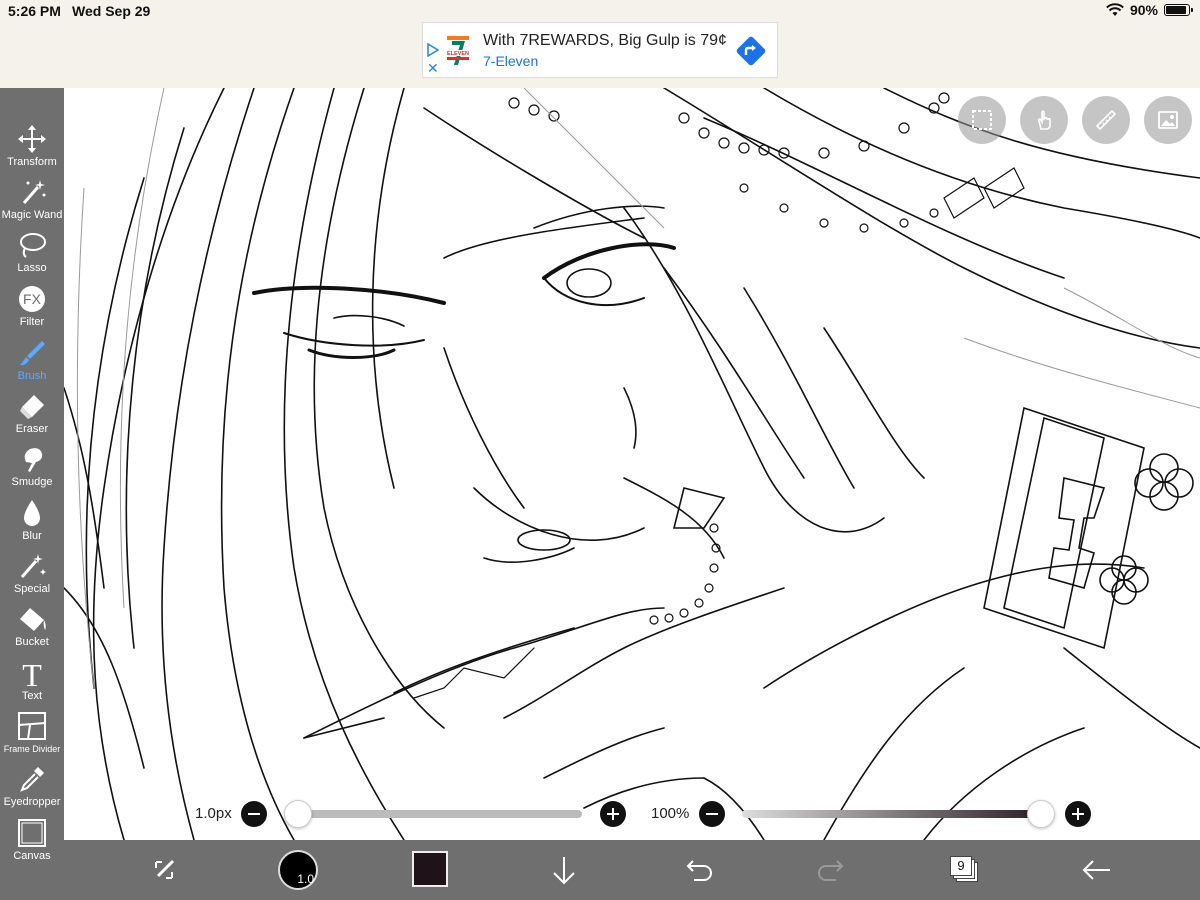 Image resolution: width=1200 pixels, height=900 pixels. What do you see at coordinates (32, 268) in the screenshot?
I see `tool-lasso-label: Lasso` at bounding box center [32, 268].